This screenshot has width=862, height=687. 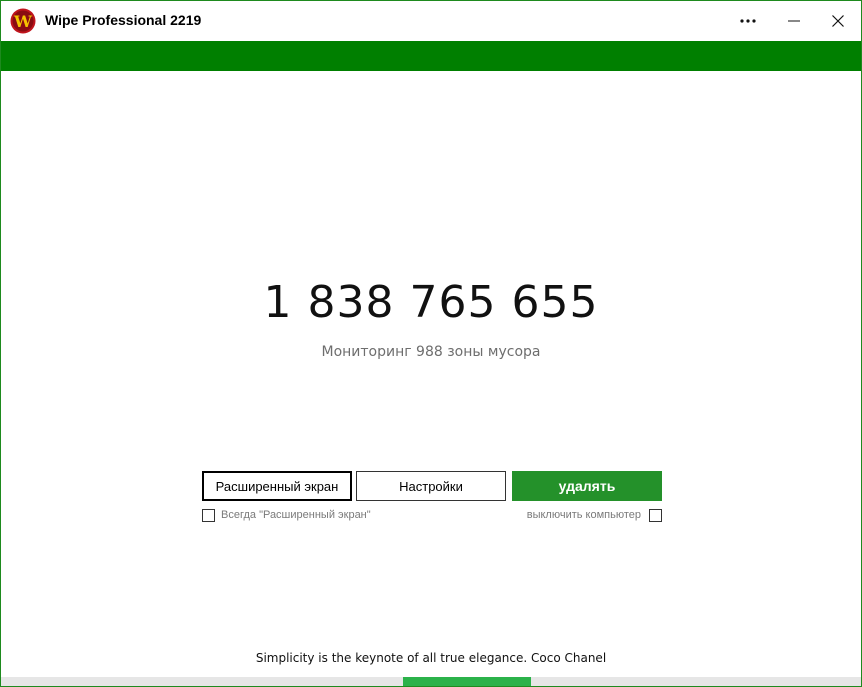 What do you see at coordinates (583, 515) in the screenshot?
I see `shutdown-label: выключить компьютер` at bounding box center [583, 515].